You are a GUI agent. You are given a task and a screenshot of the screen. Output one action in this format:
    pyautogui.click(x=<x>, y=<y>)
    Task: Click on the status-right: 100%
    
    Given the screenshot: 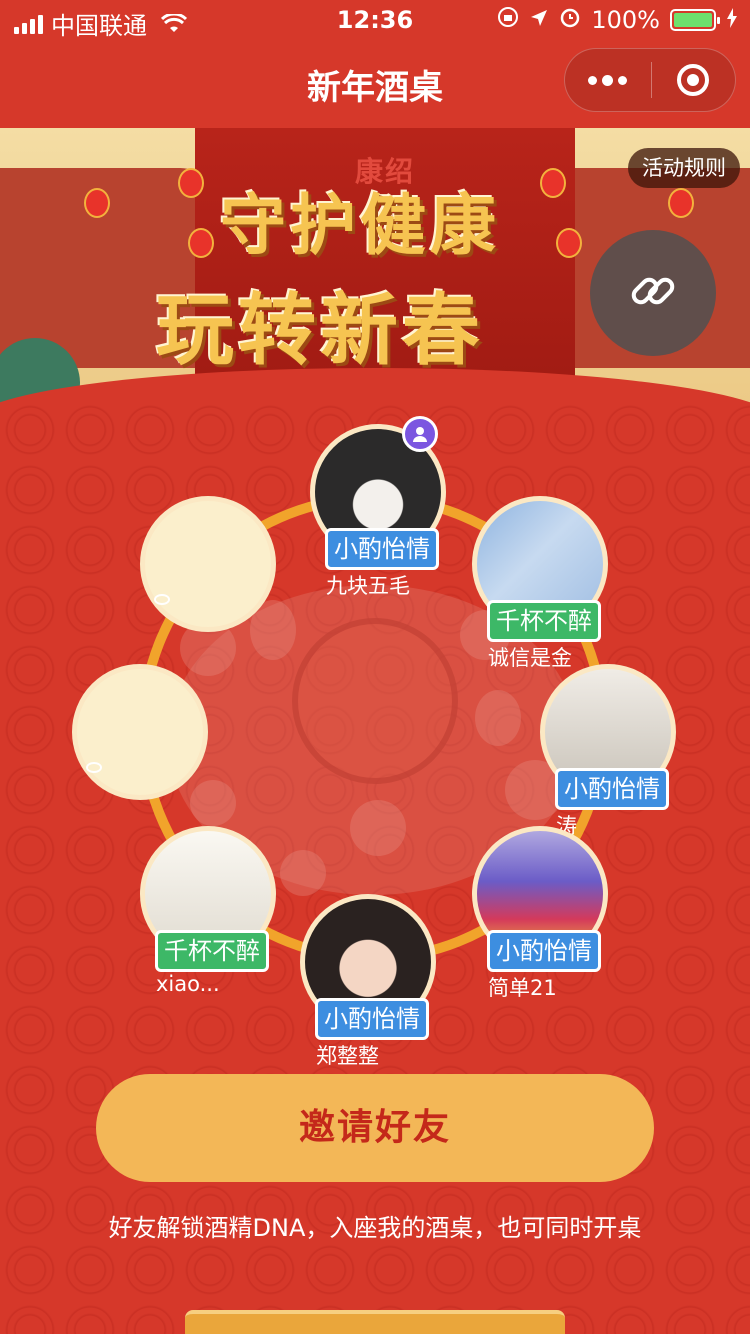 What is the action you would take?
    pyautogui.click(x=617, y=20)
    